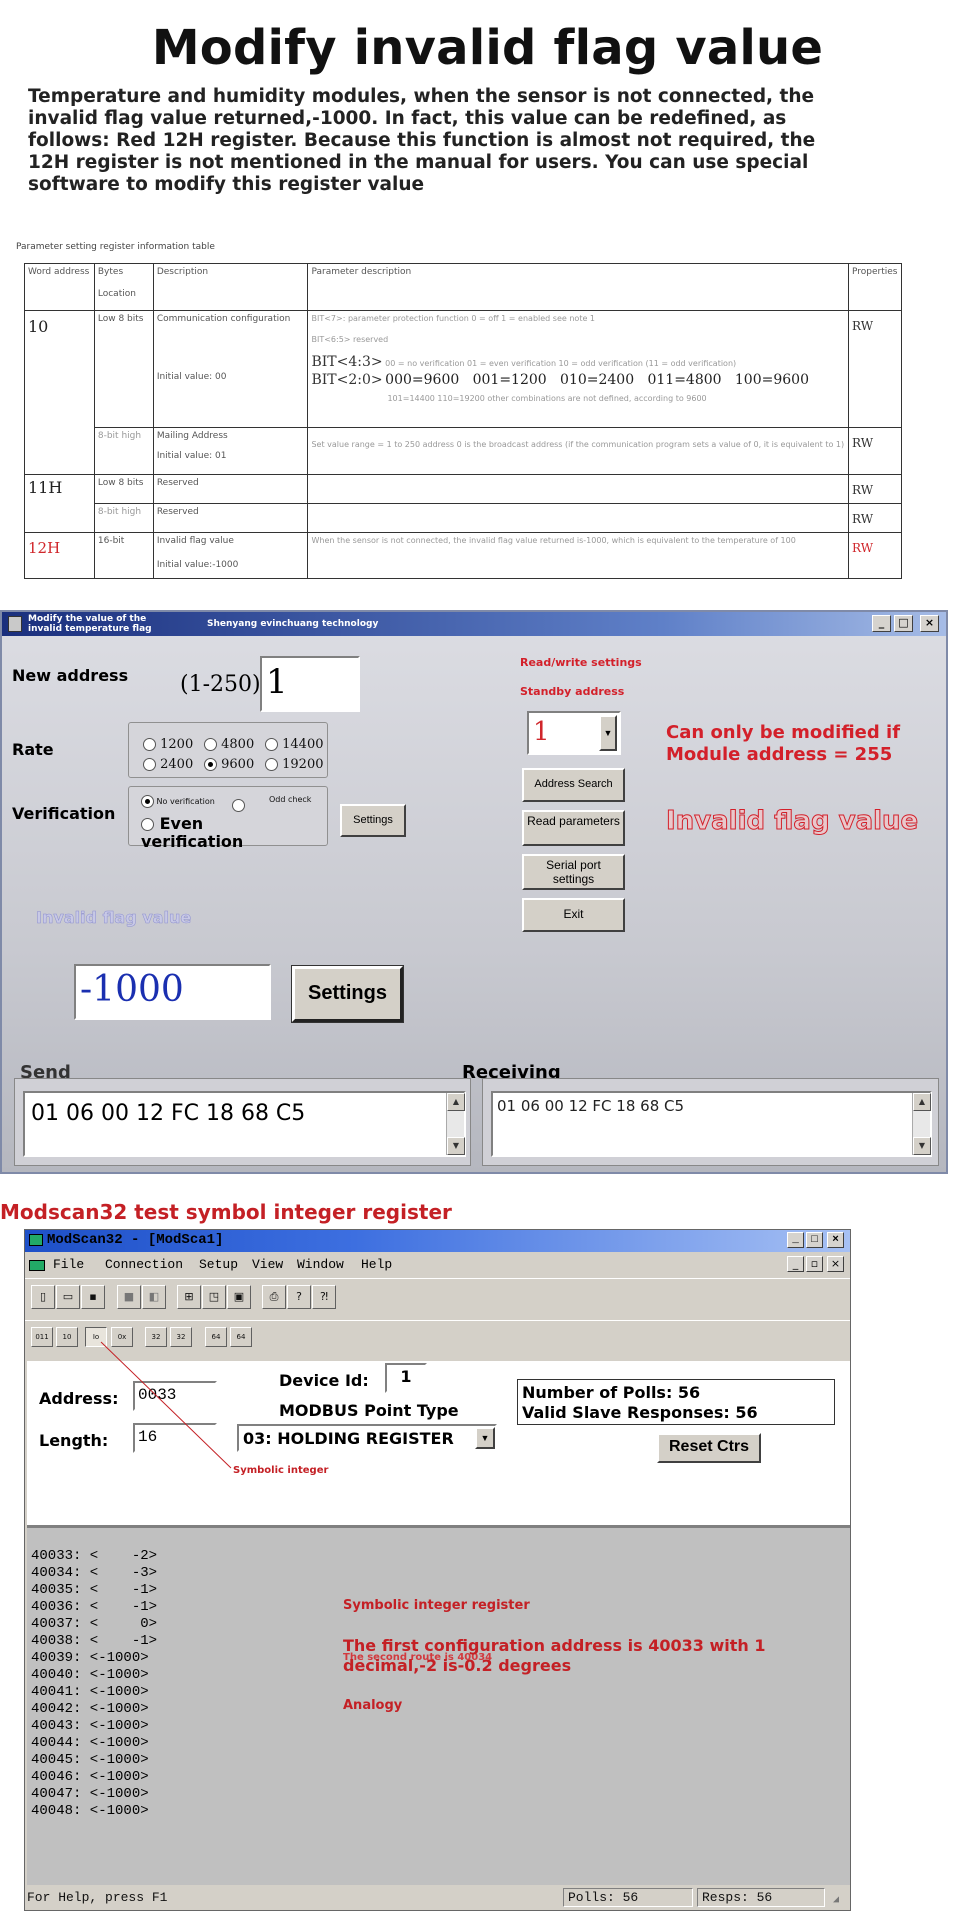  I want to click on header-description: Description, so click(182, 272).